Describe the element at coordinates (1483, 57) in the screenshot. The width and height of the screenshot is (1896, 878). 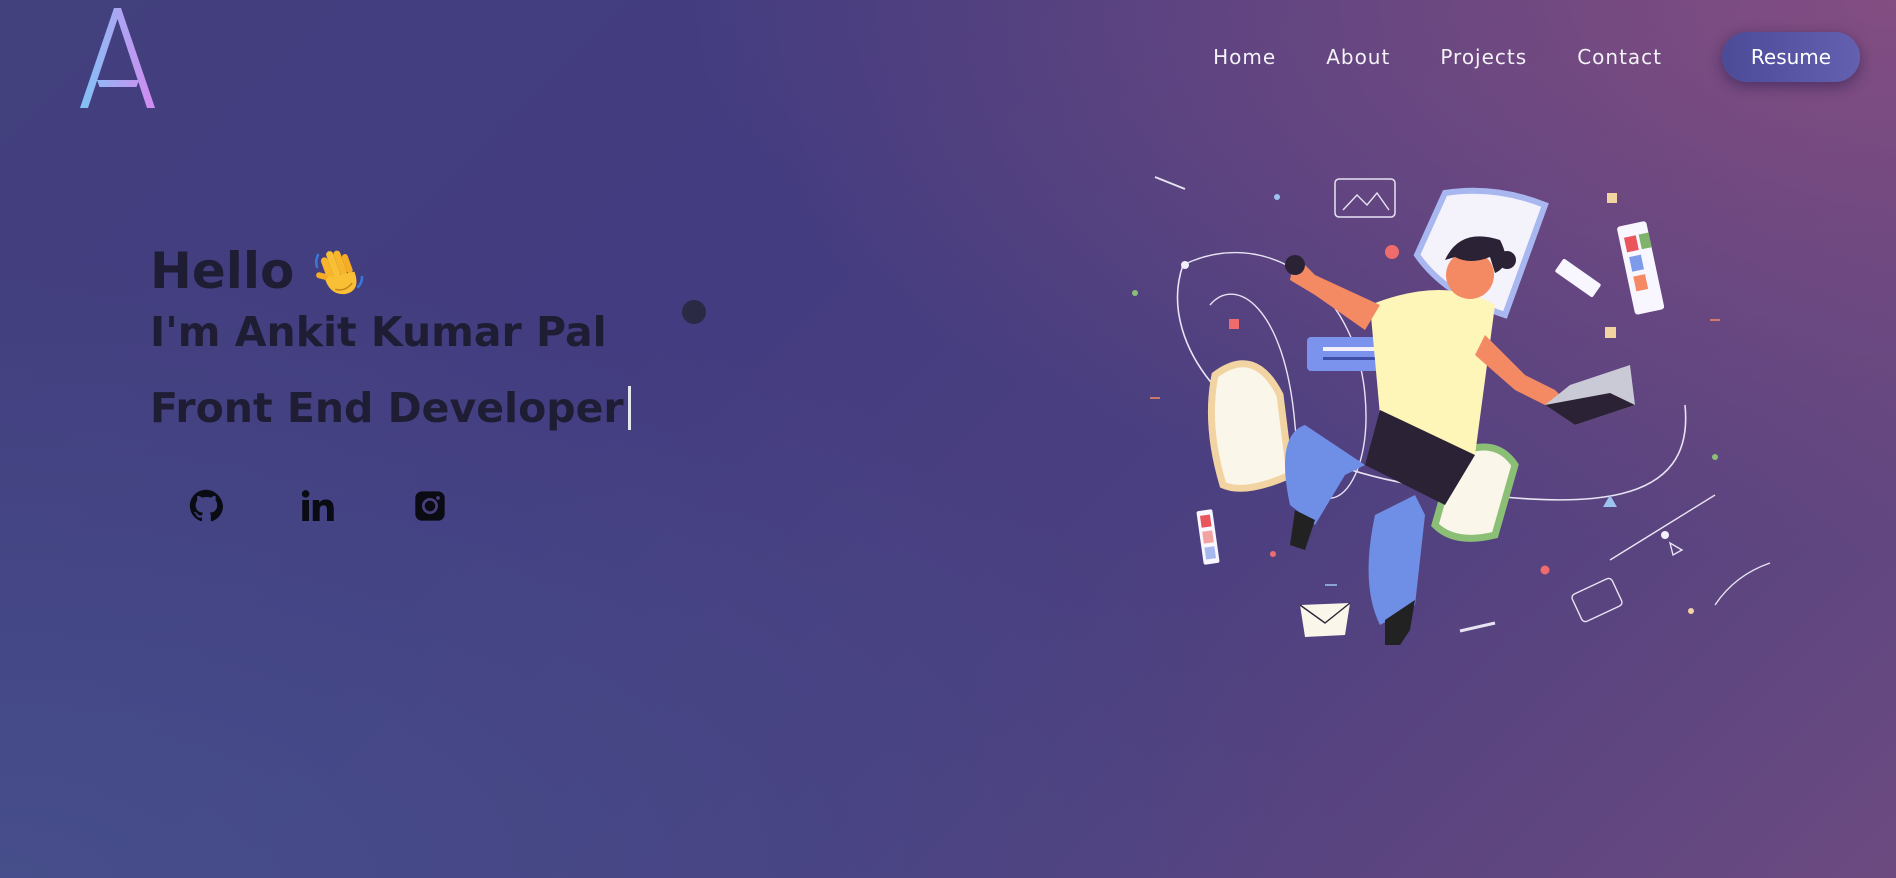
I see `nav-projects: Projects` at that location.